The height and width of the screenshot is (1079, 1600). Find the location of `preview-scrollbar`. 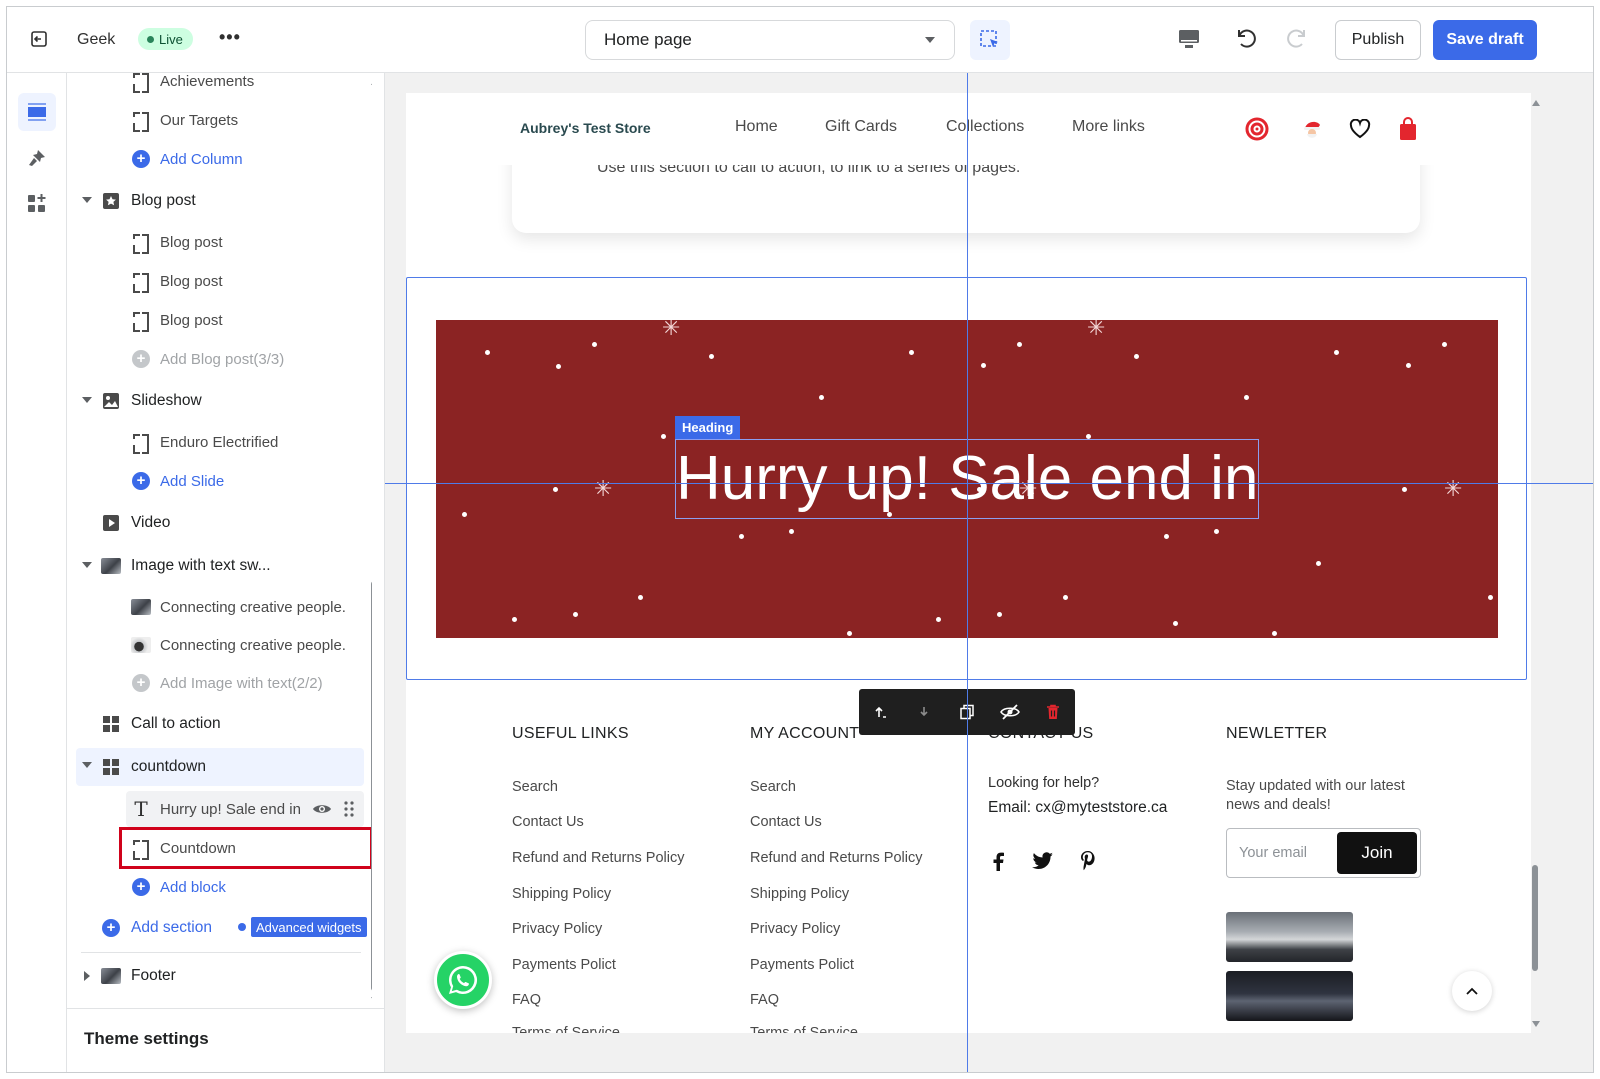

preview-scrollbar is located at coordinates (1535, 563).